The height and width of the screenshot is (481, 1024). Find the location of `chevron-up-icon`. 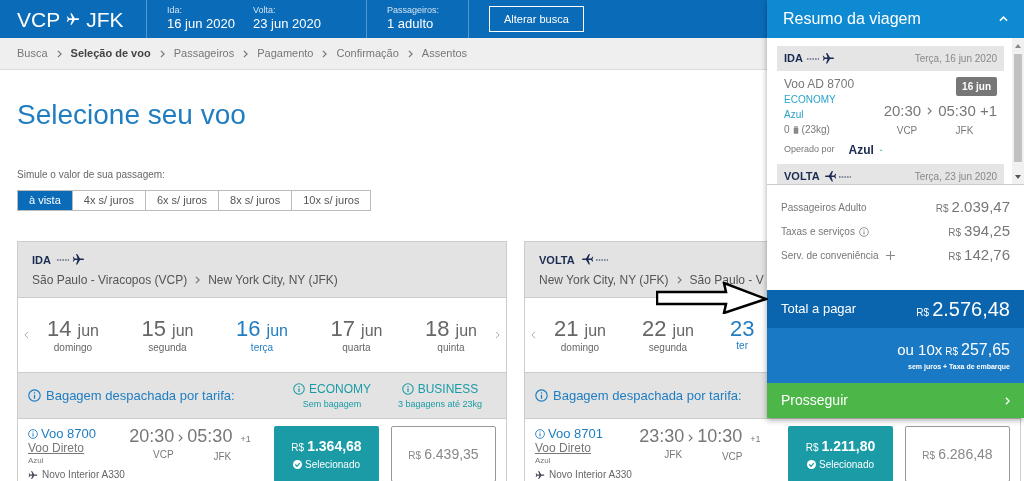

chevron-up-icon is located at coordinates (1003, 19).